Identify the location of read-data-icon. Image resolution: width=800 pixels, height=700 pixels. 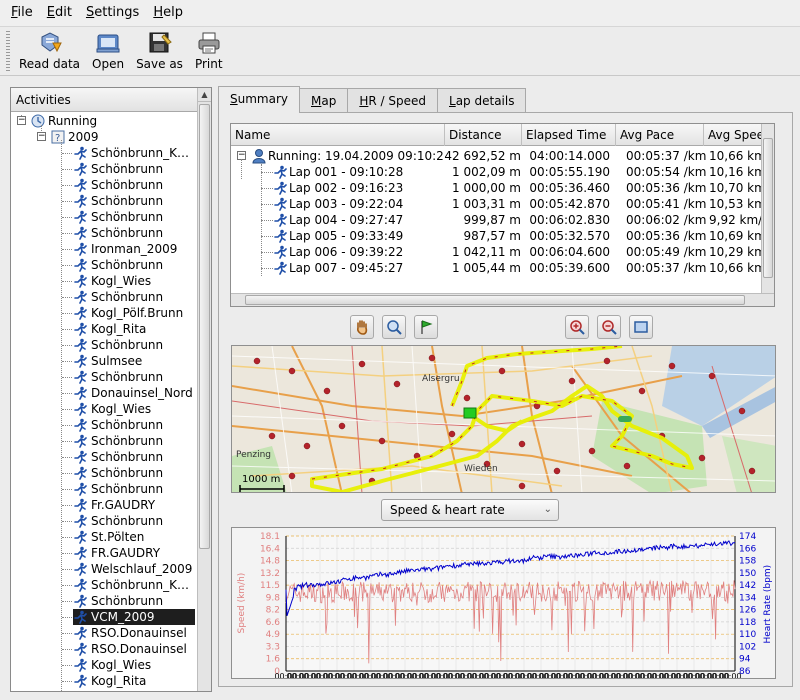
(51, 42).